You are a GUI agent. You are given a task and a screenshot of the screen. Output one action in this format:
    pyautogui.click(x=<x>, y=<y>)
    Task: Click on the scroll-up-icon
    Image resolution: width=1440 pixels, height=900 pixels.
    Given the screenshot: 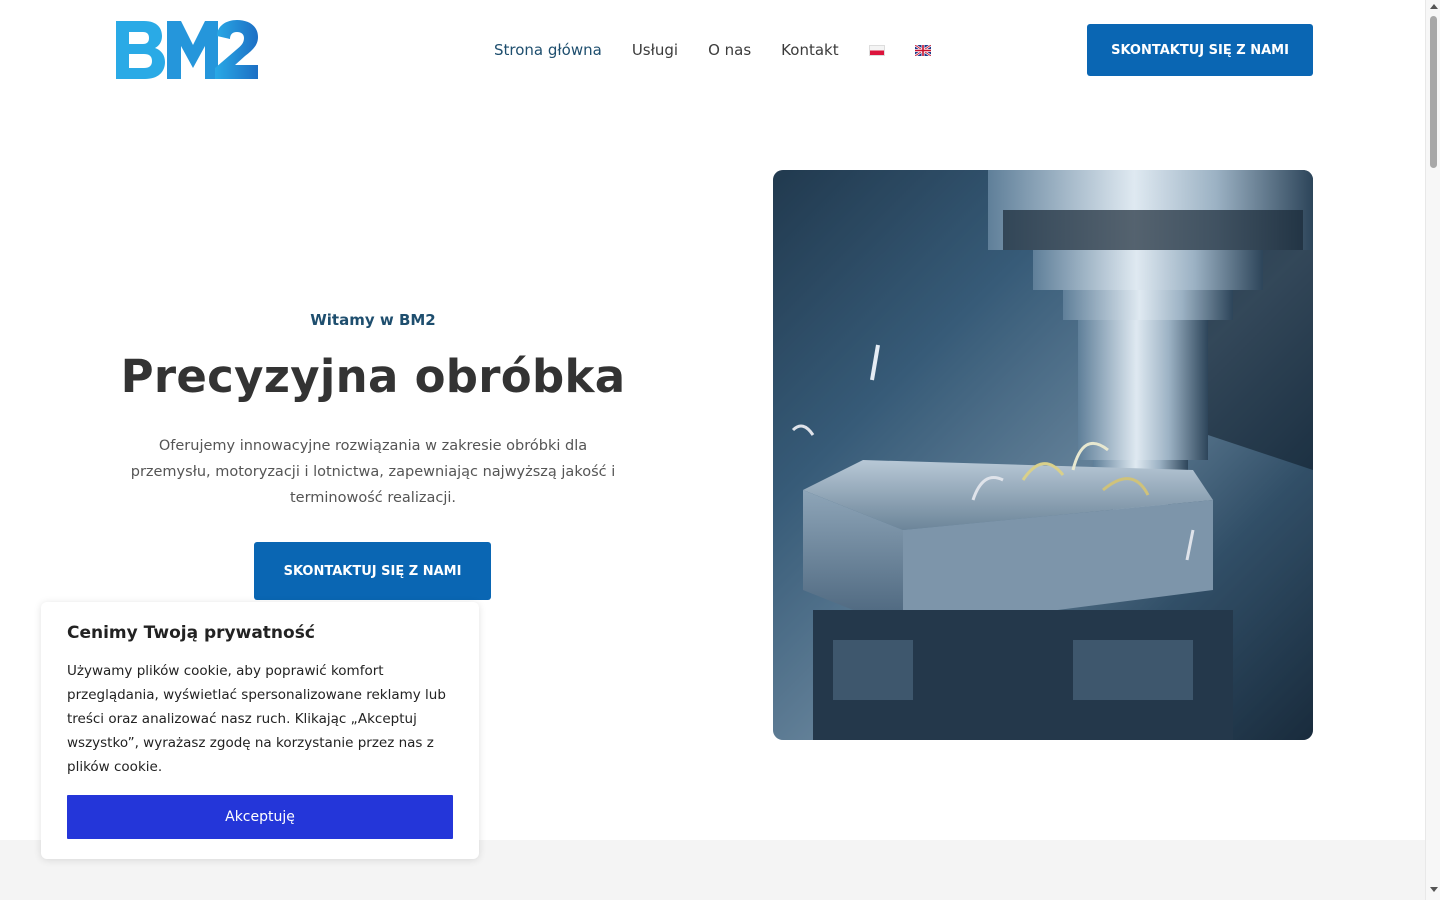 What is the action you would take?
    pyautogui.click(x=1434, y=6)
    